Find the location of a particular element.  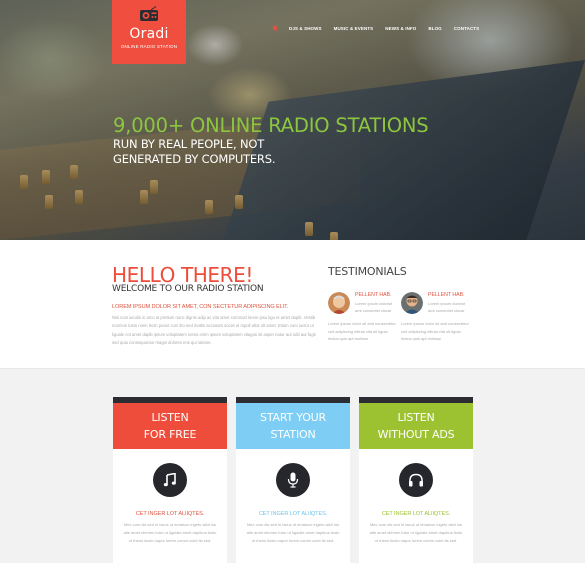

hero-subtitle-line2: GENERATED BY COMPUTERS. is located at coordinates (194, 159).